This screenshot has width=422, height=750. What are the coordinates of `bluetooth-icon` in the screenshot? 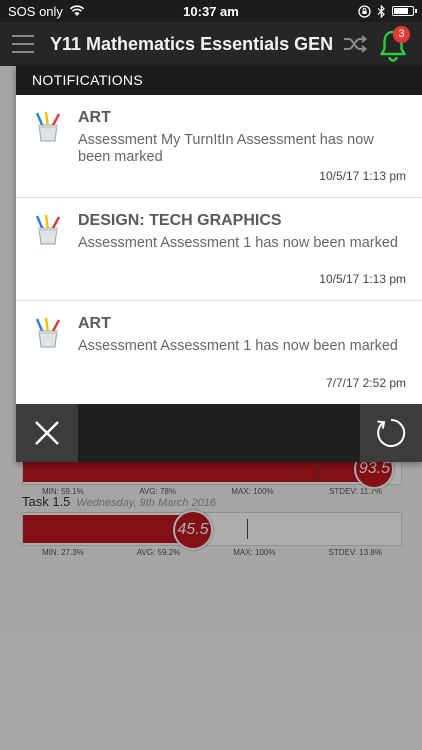 It's located at (381, 11).